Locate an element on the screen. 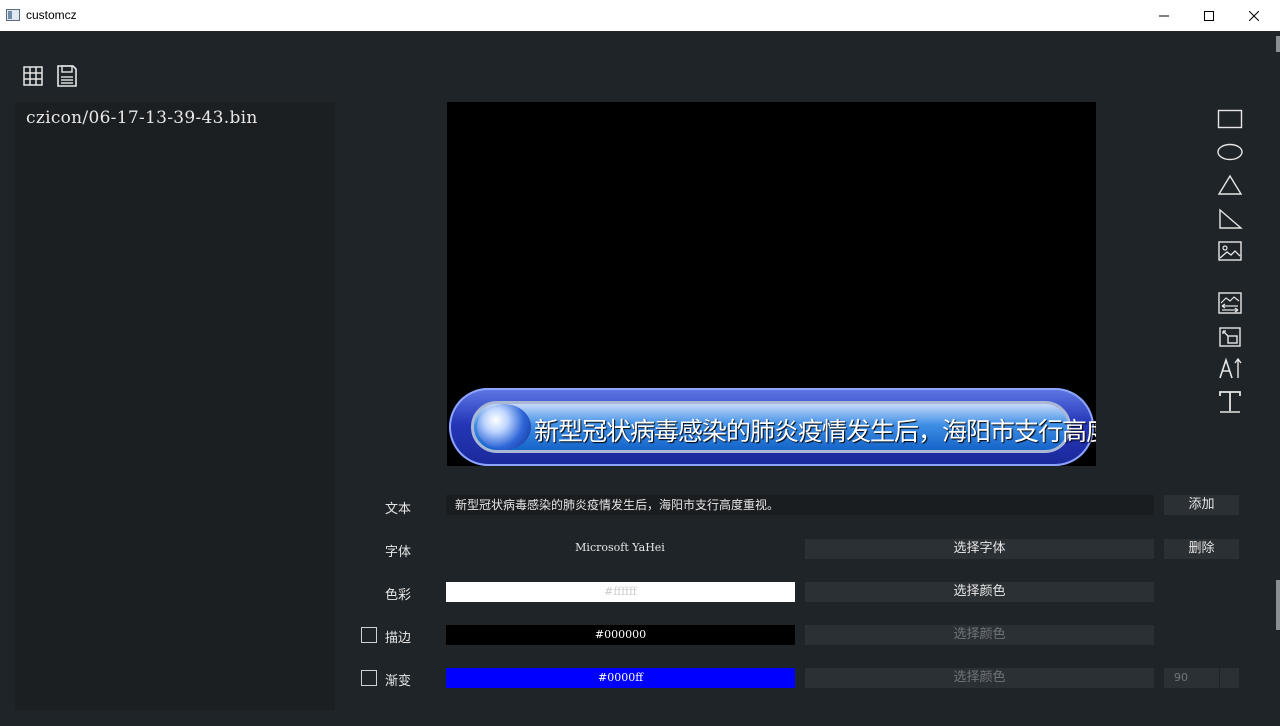 This screenshot has width=1280, height=726. font-name-display: Microsoft YaHei is located at coordinates (620, 547).